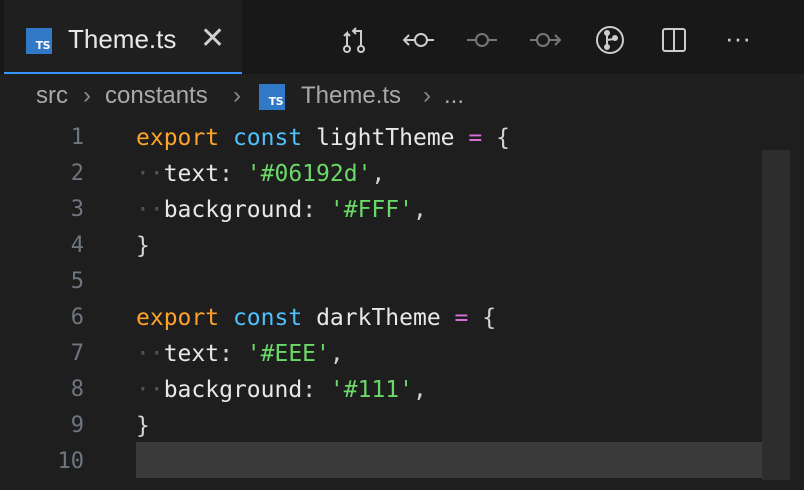 This screenshot has height=490, width=804. Describe the element at coordinates (378, 318) in the screenshot. I see `code-token: darkTheme` at that location.